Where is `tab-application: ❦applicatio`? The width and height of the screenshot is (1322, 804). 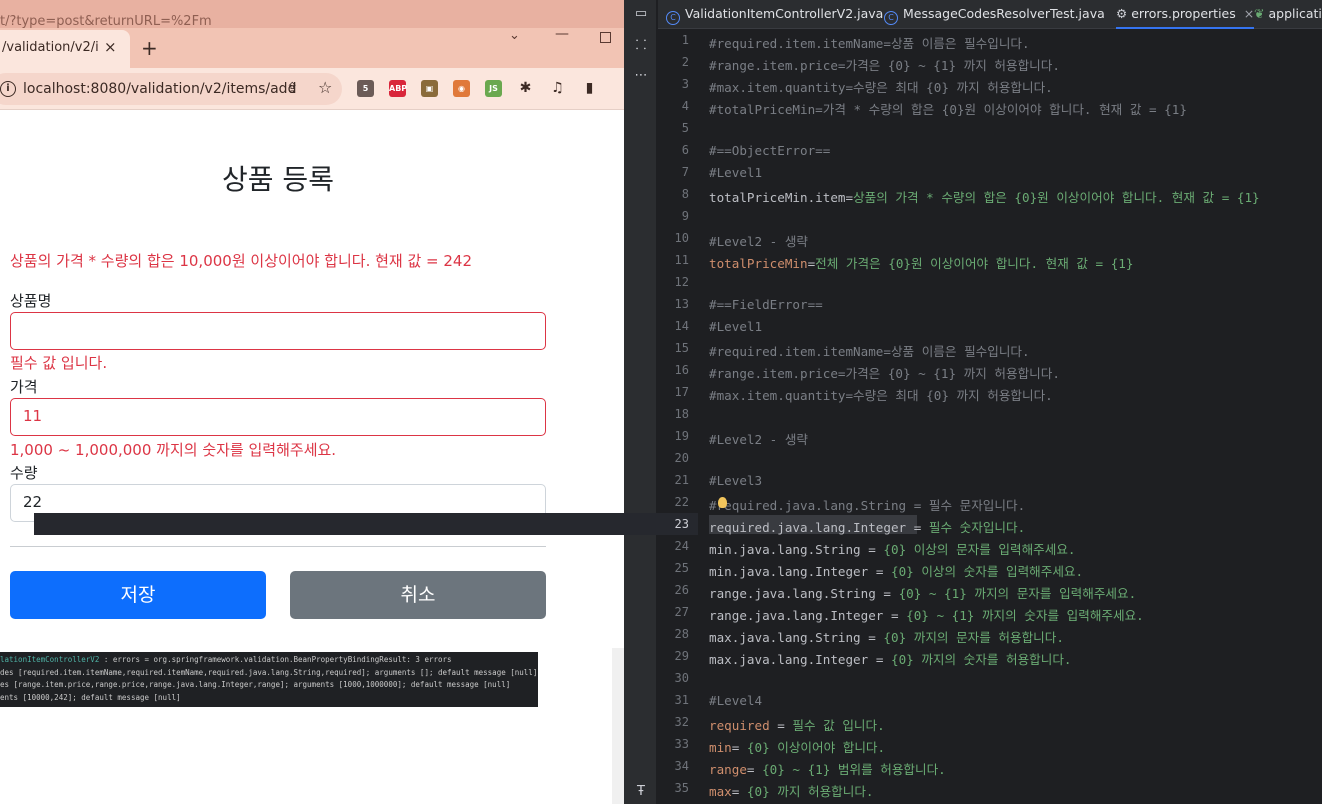
tab-application: ❦applicatio is located at coordinates (1288, 14).